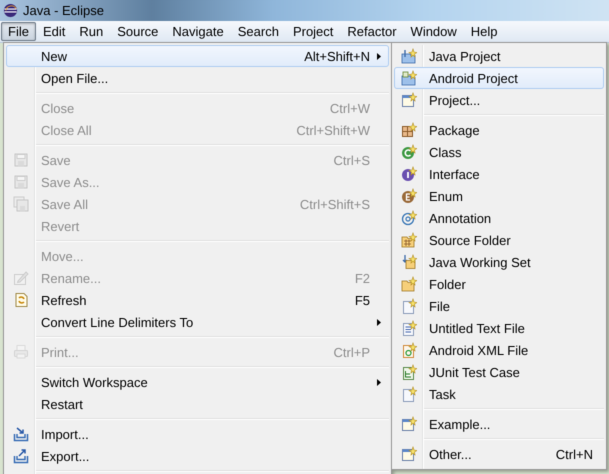  Describe the element at coordinates (21, 456) in the screenshot. I see `export-icon` at that location.